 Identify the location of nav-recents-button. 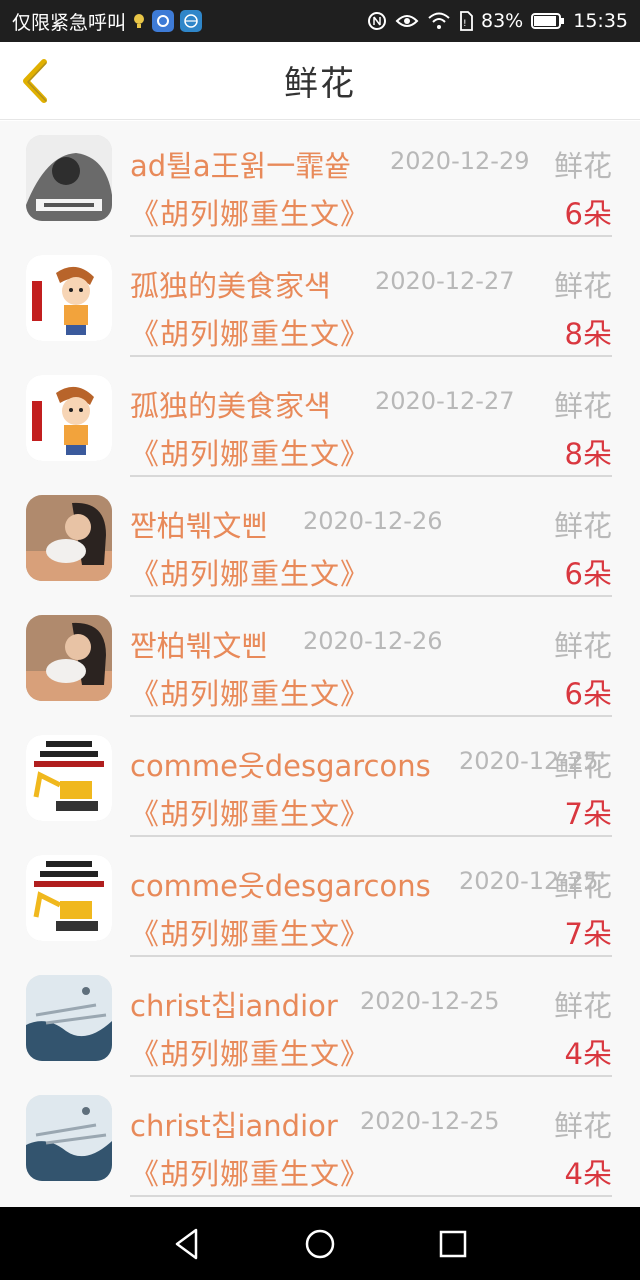
(453, 1244).